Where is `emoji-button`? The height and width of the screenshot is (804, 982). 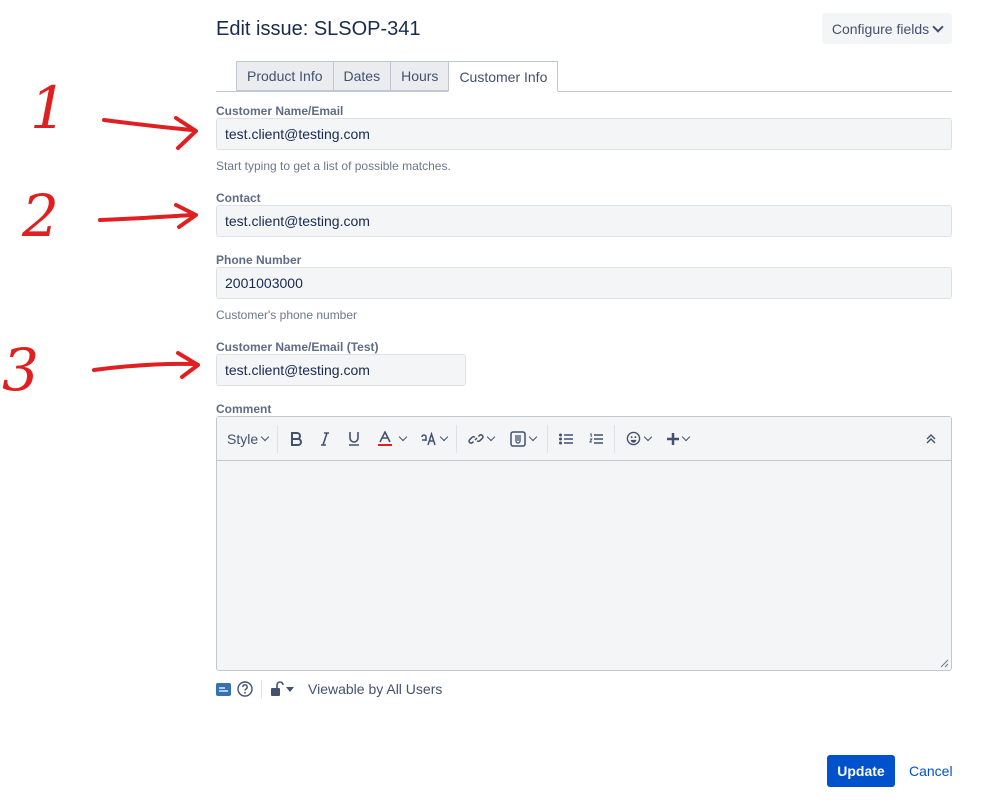 emoji-button is located at coordinates (638, 439).